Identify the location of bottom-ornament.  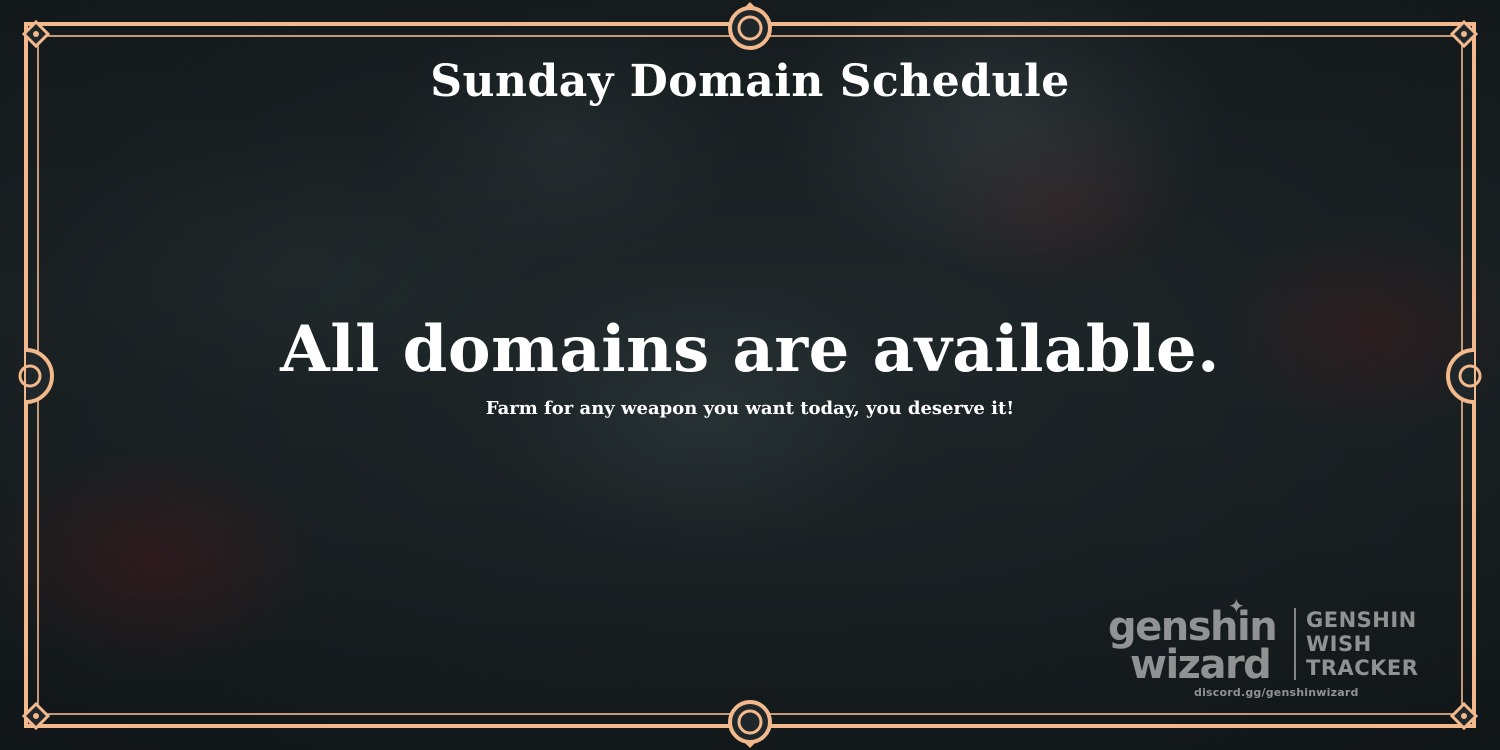
(750, 724).